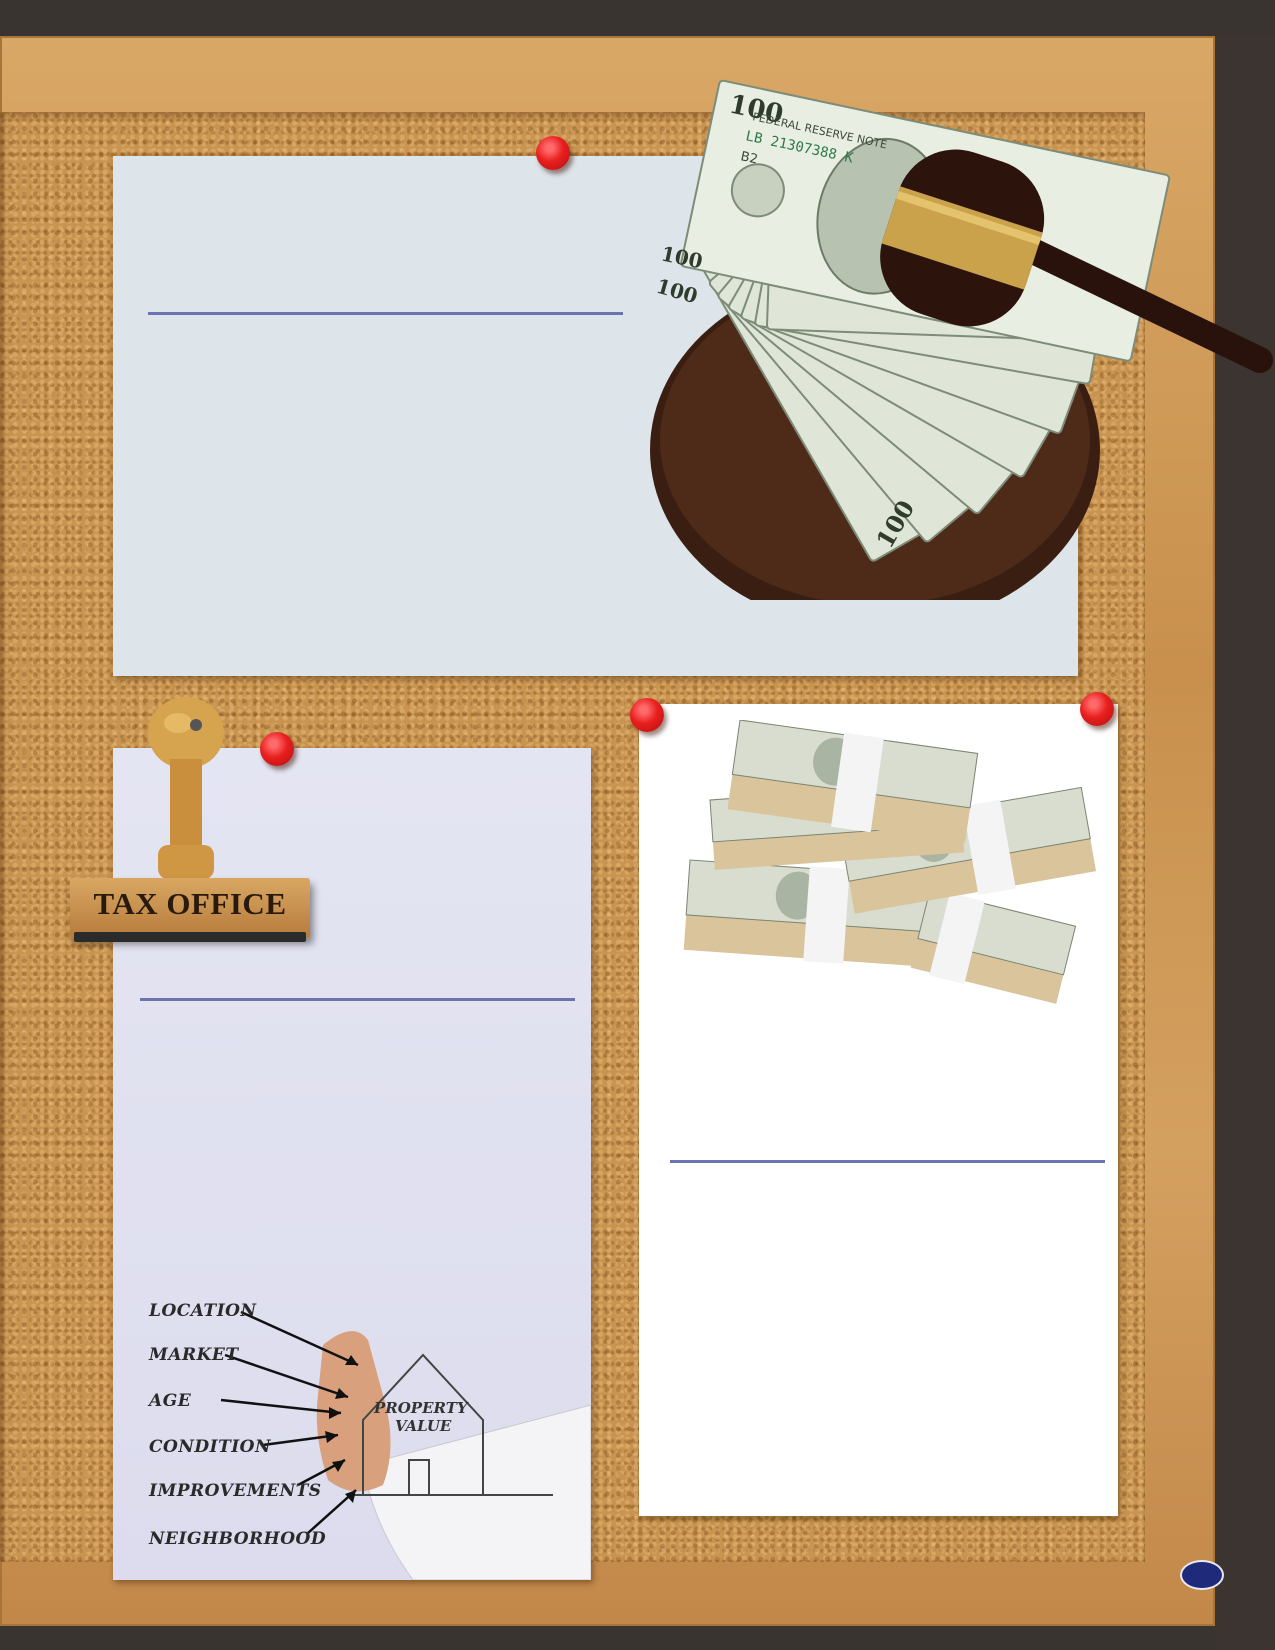  What do you see at coordinates (194, 1355) in the screenshot?
I see `factor-market: MARKET` at bounding box center [194, 1355].